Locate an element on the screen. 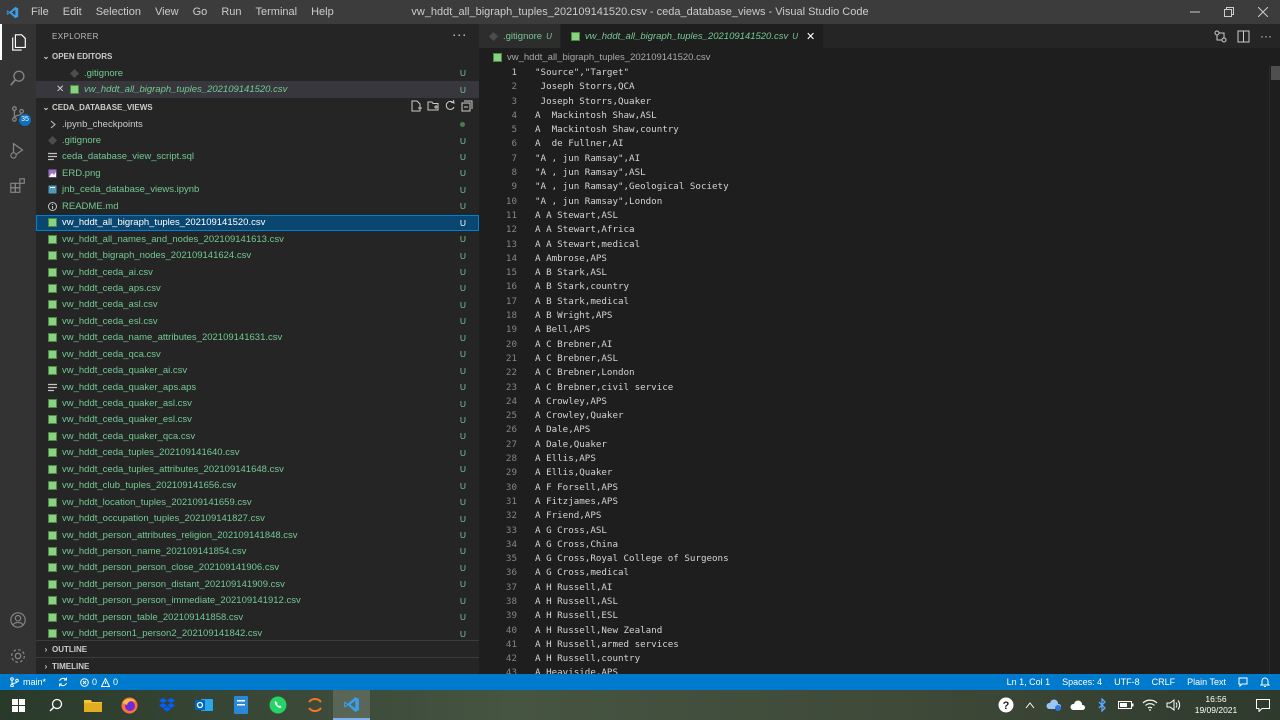 This screenshot has width=1280, height=720. problems-indicator: 0 0 is located at coordinates (99, 682).